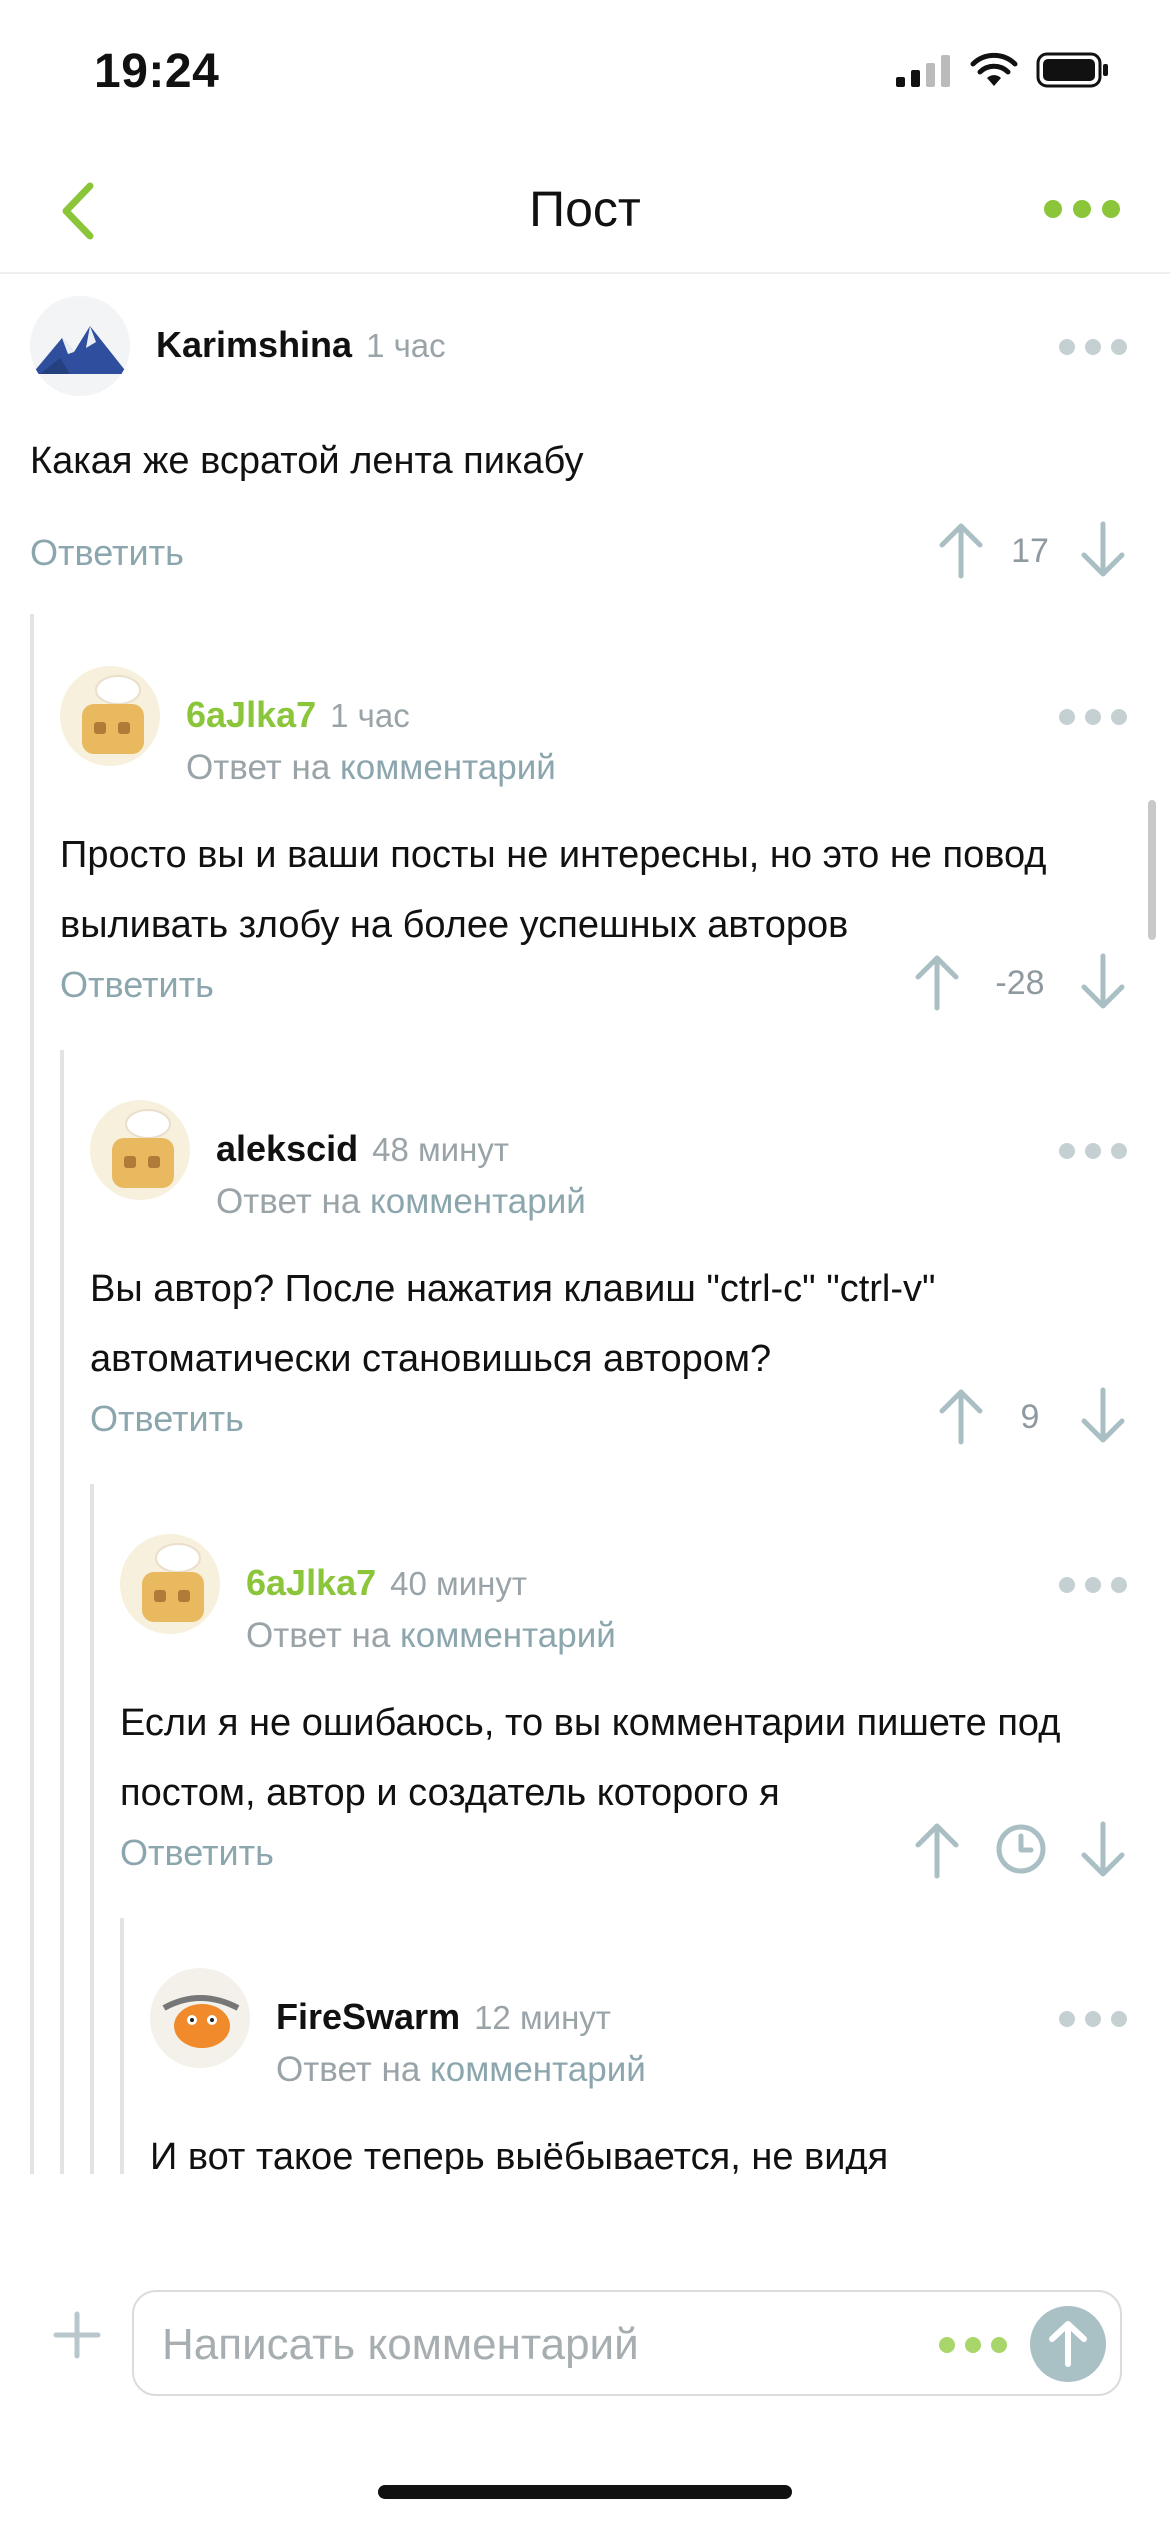 The image size is (1170, 2532). I want to click on signal-icon, so click(923, 71).